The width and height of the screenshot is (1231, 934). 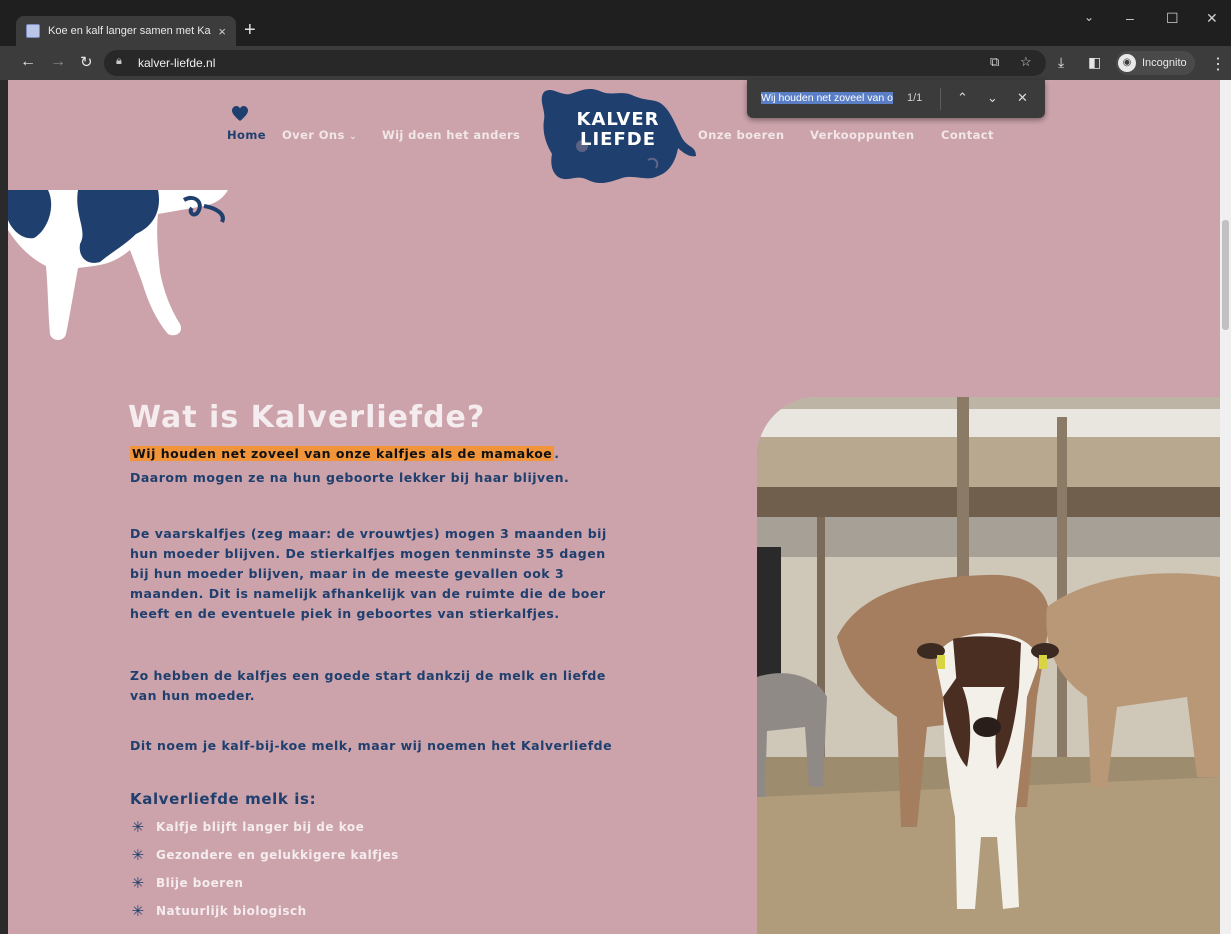 I want to click on new-tab-button: +, so click(x=250, y=30).